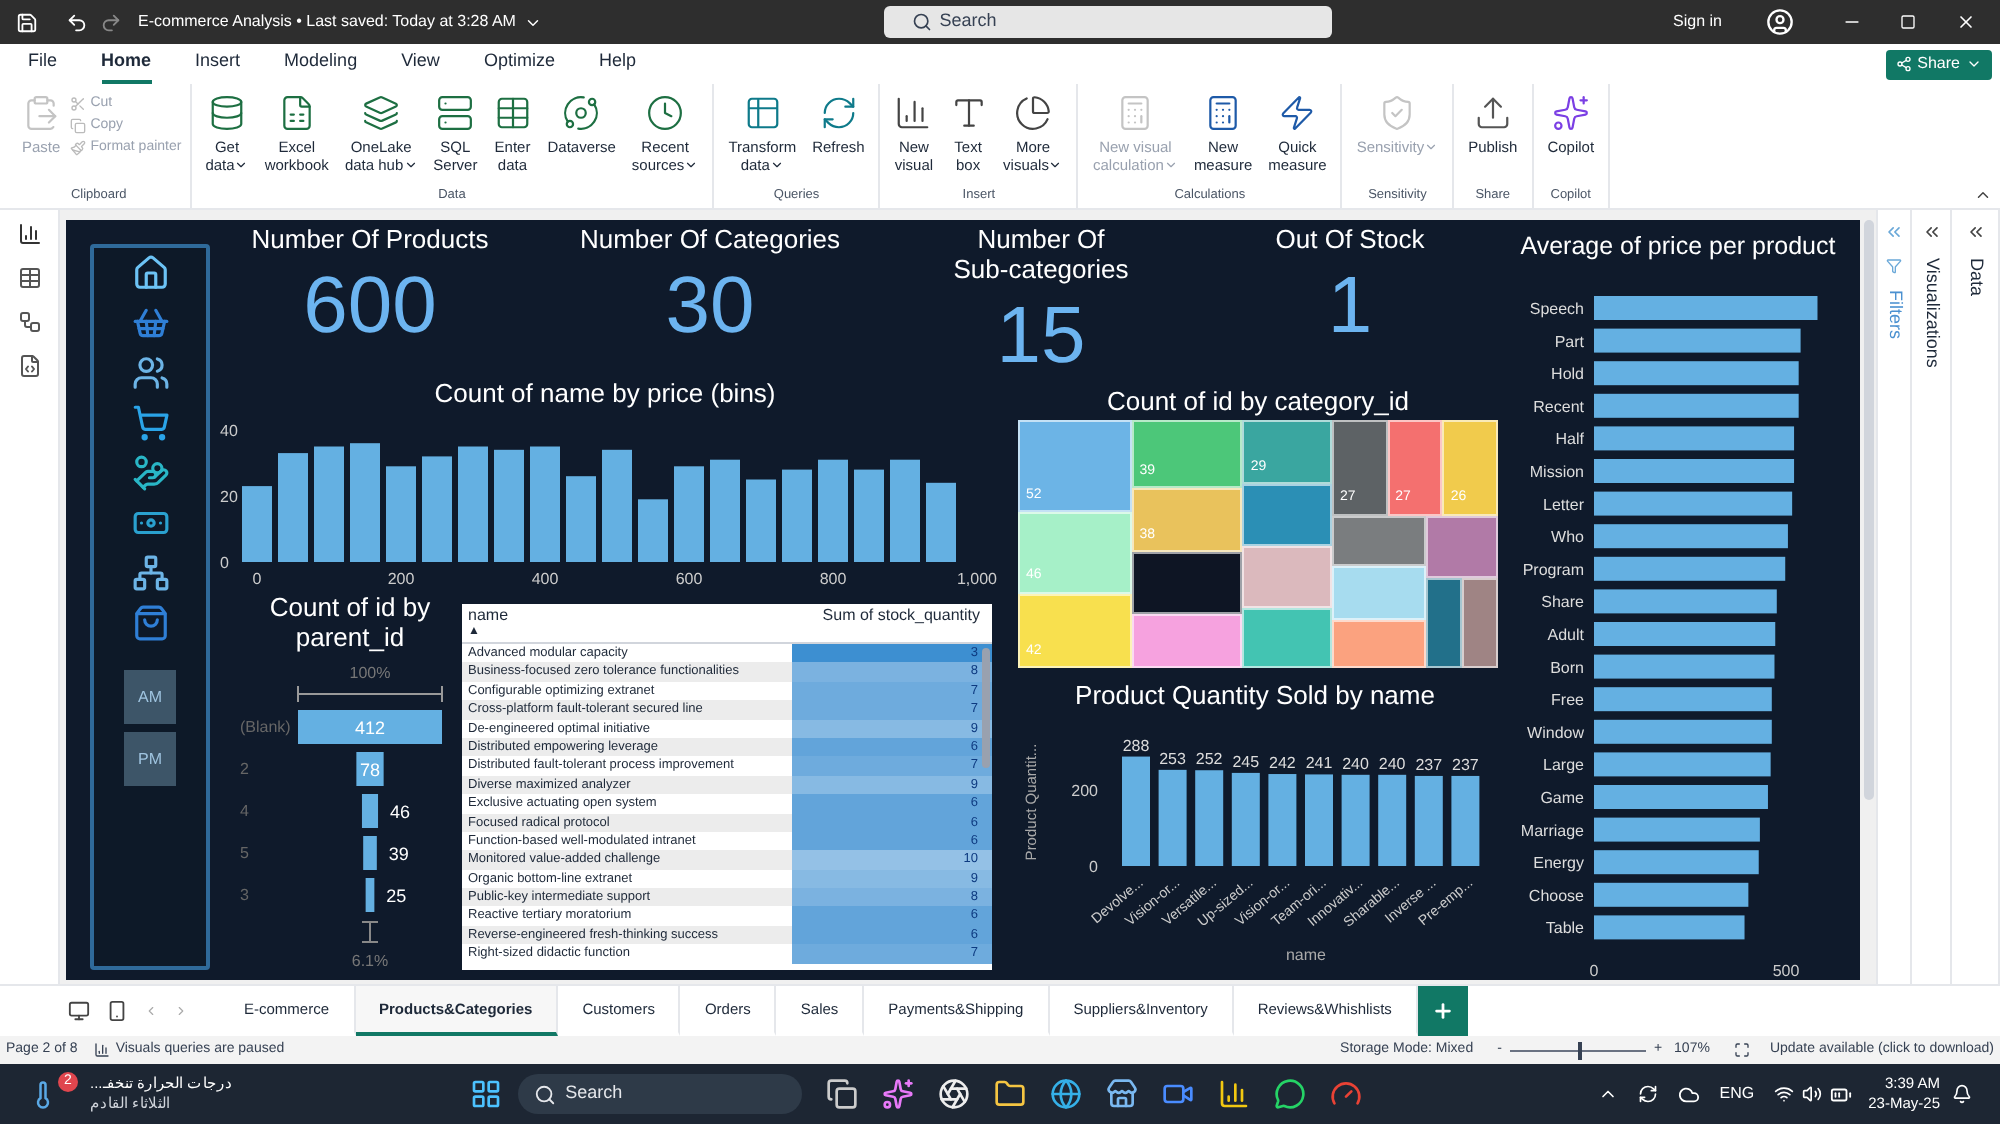 The image size is (2000, 1124). I want to click on chart-title: Average of price per product, so click(1678, 247).